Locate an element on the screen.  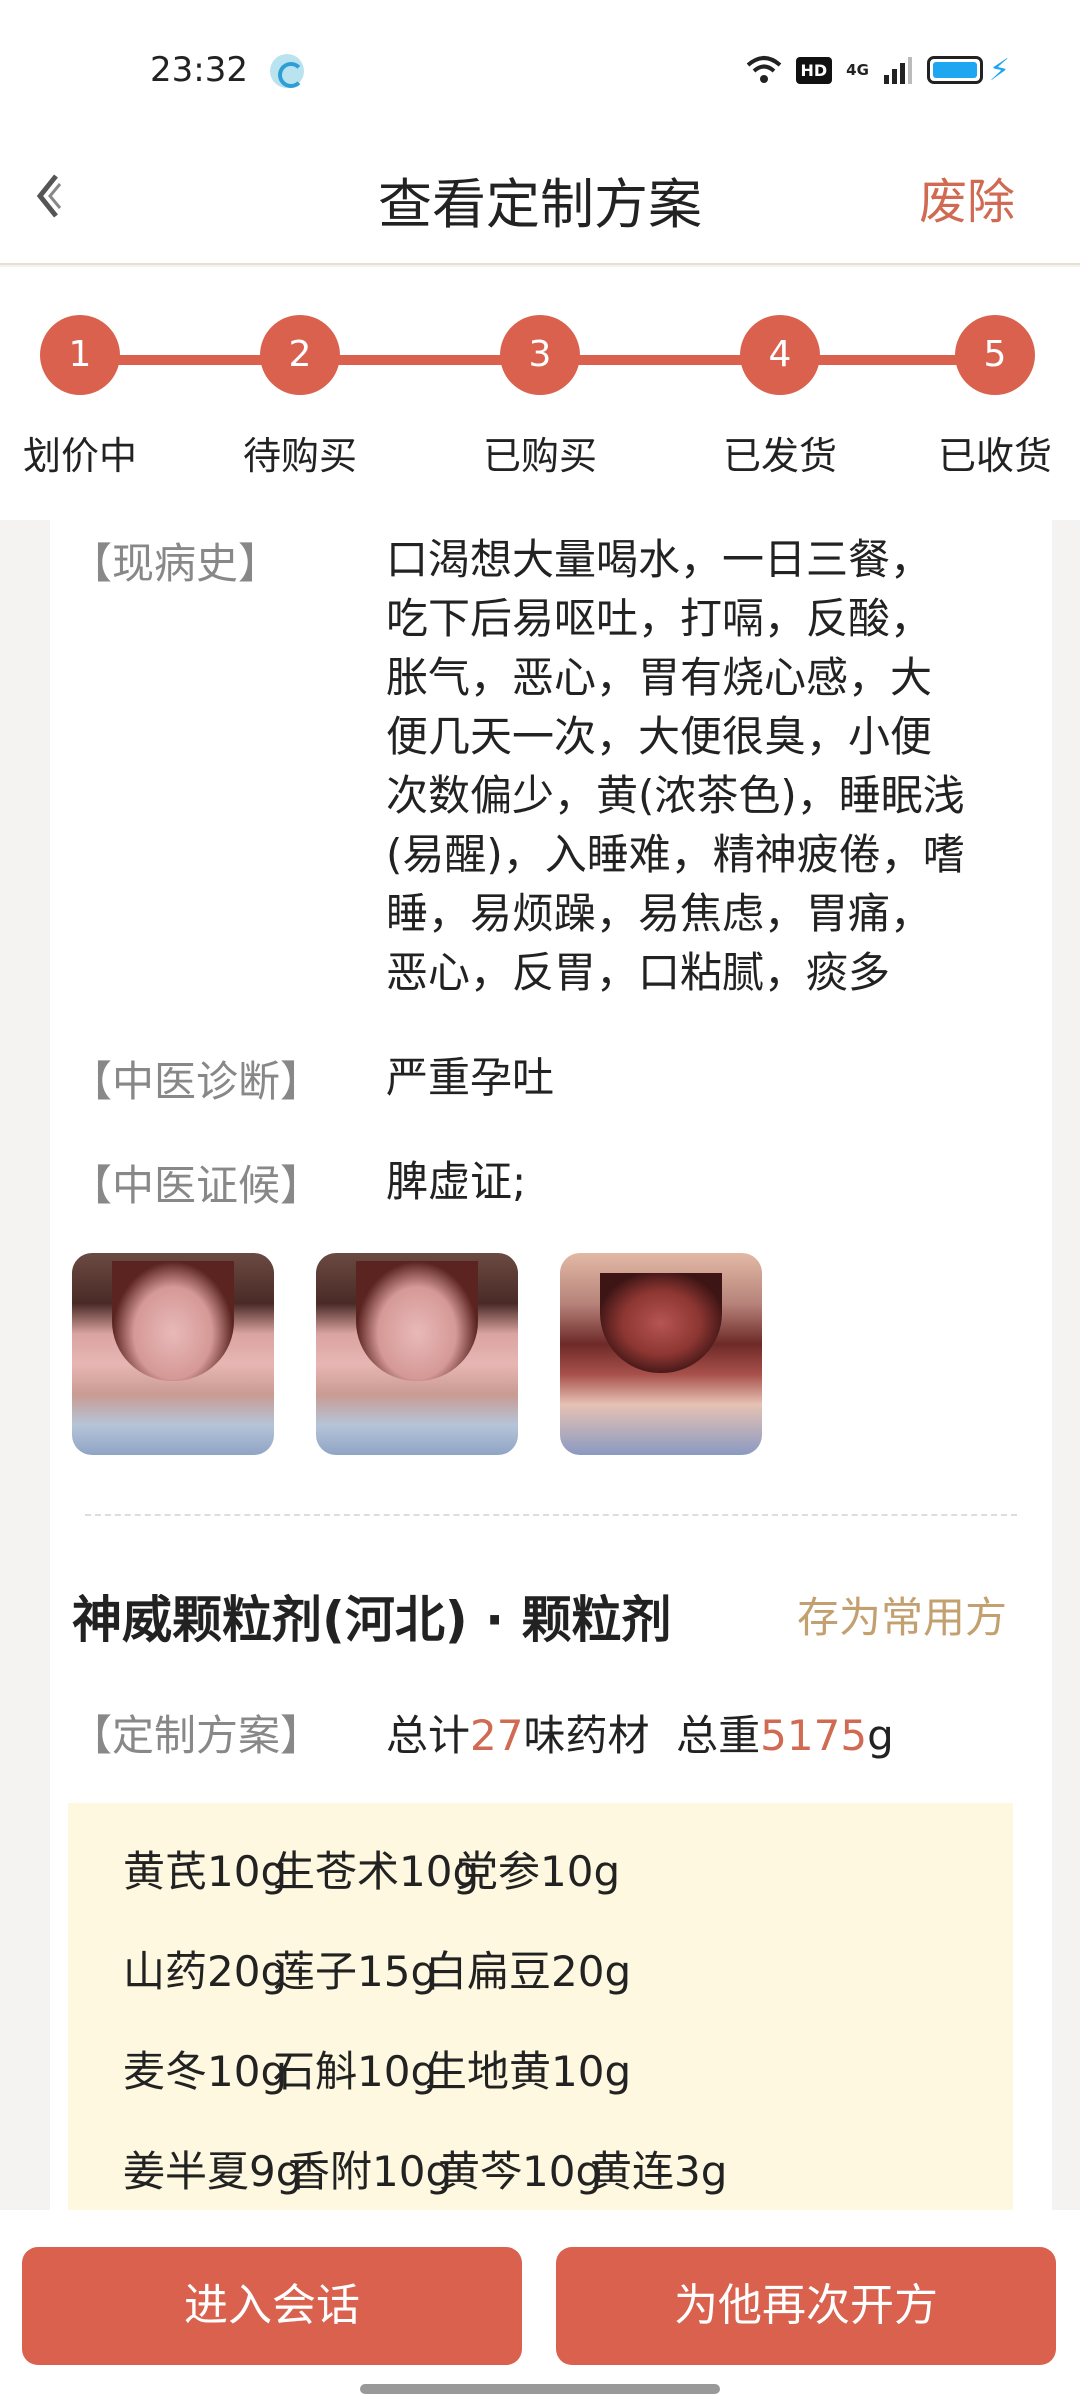
status-time: 23:32 is located at coordinates (199, 70).